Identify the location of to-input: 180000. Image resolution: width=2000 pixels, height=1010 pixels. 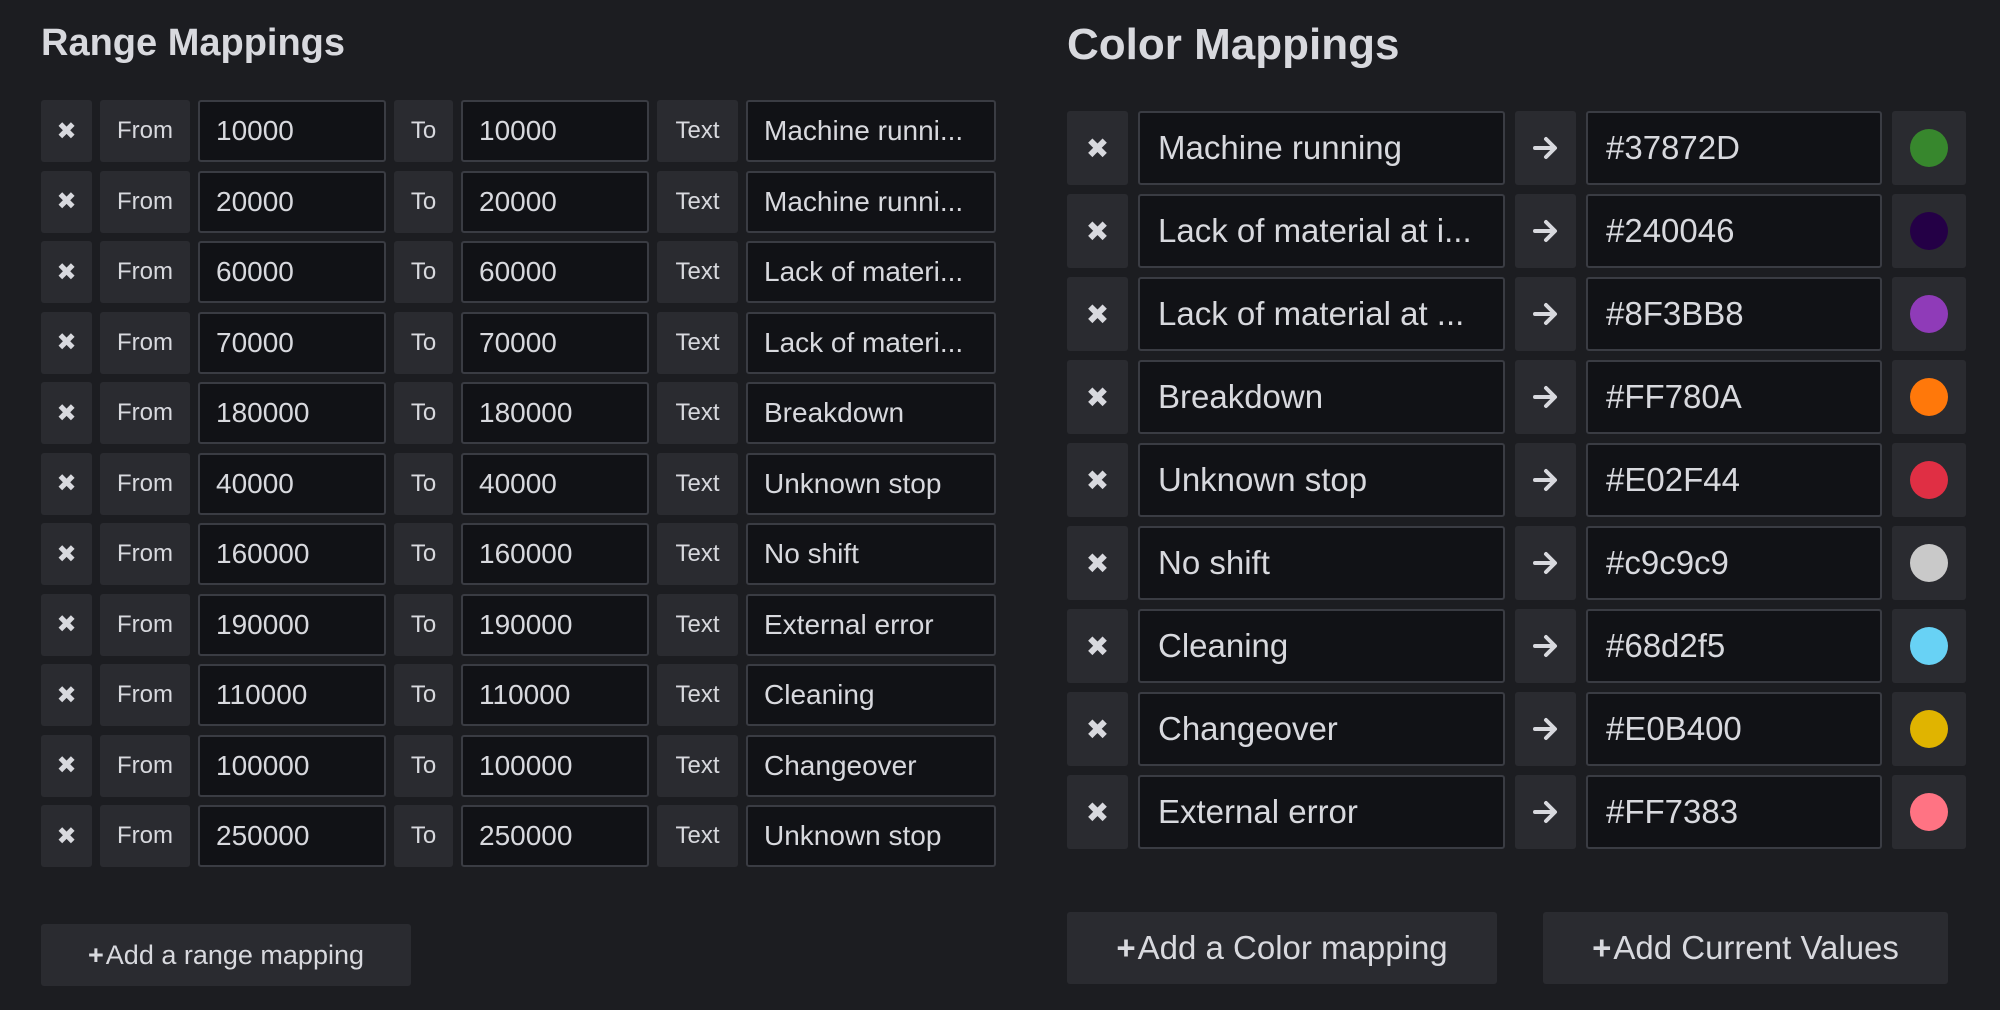
(555, 413).